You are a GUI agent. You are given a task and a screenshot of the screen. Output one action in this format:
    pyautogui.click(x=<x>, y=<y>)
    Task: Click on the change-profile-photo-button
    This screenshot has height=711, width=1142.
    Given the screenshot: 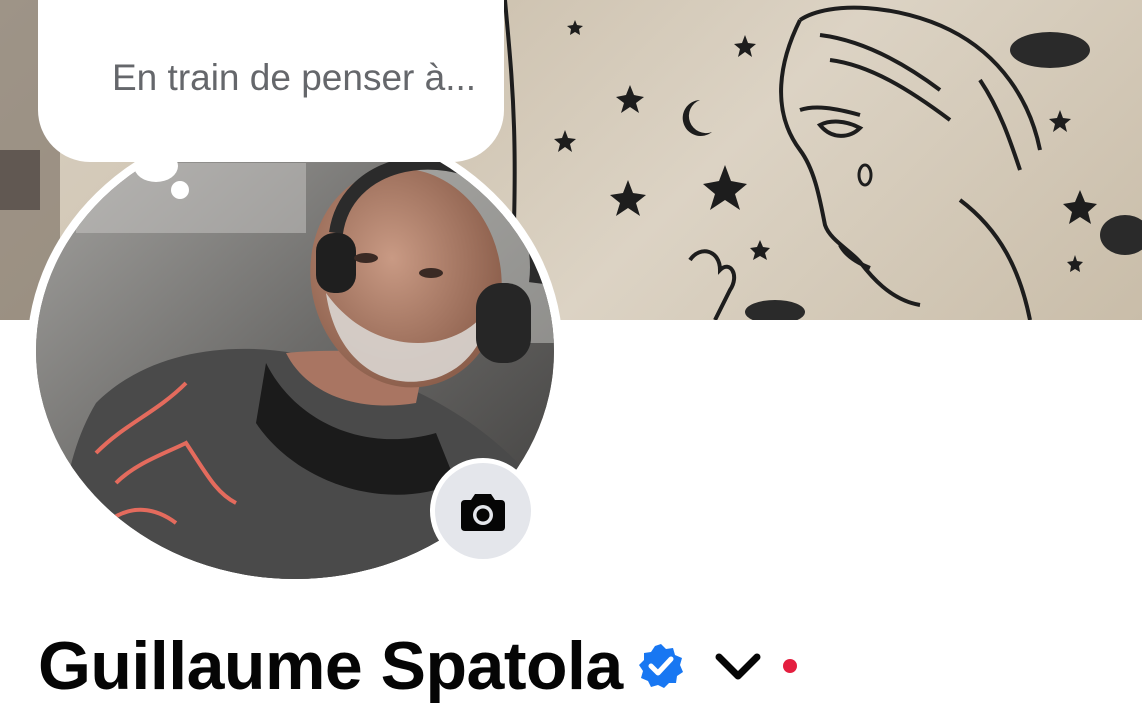 What is the action you would take?
    pyautogui.click(x=483, y=511)
    